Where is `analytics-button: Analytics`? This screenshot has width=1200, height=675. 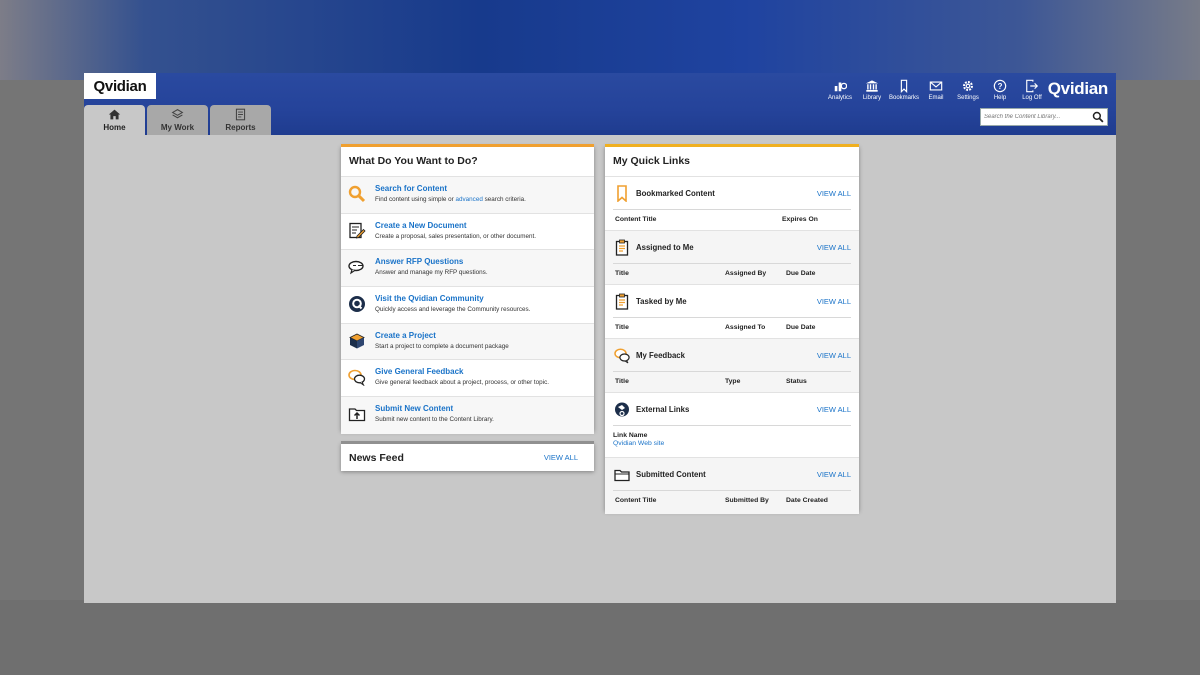 analytics-button: Analytics is located at coordinates (840, 90).